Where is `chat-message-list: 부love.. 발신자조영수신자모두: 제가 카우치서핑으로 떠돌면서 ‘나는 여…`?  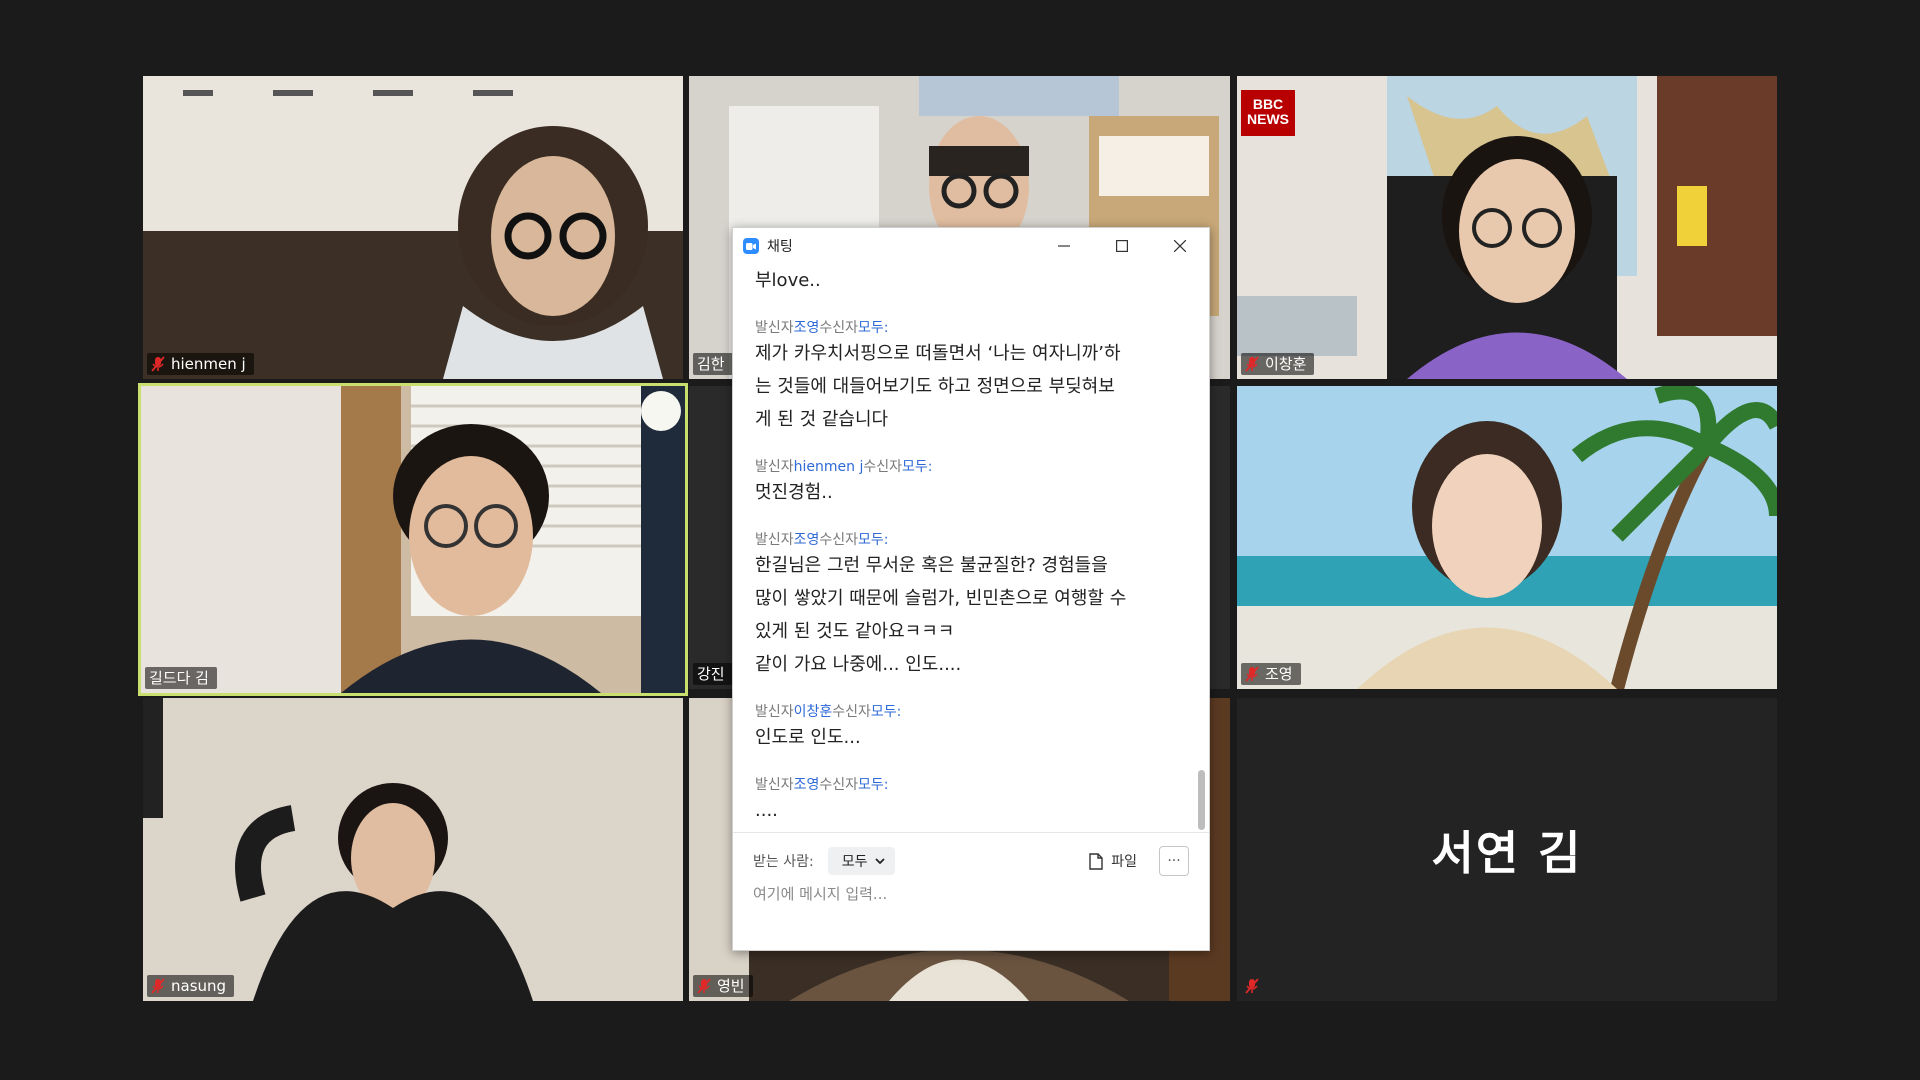
chat-message-list: 부love.. 발신자조영수신자모두: 제가 카우치서핑으로 떠돌면서 ‘나는 여… is located at coordinates (971, 540).